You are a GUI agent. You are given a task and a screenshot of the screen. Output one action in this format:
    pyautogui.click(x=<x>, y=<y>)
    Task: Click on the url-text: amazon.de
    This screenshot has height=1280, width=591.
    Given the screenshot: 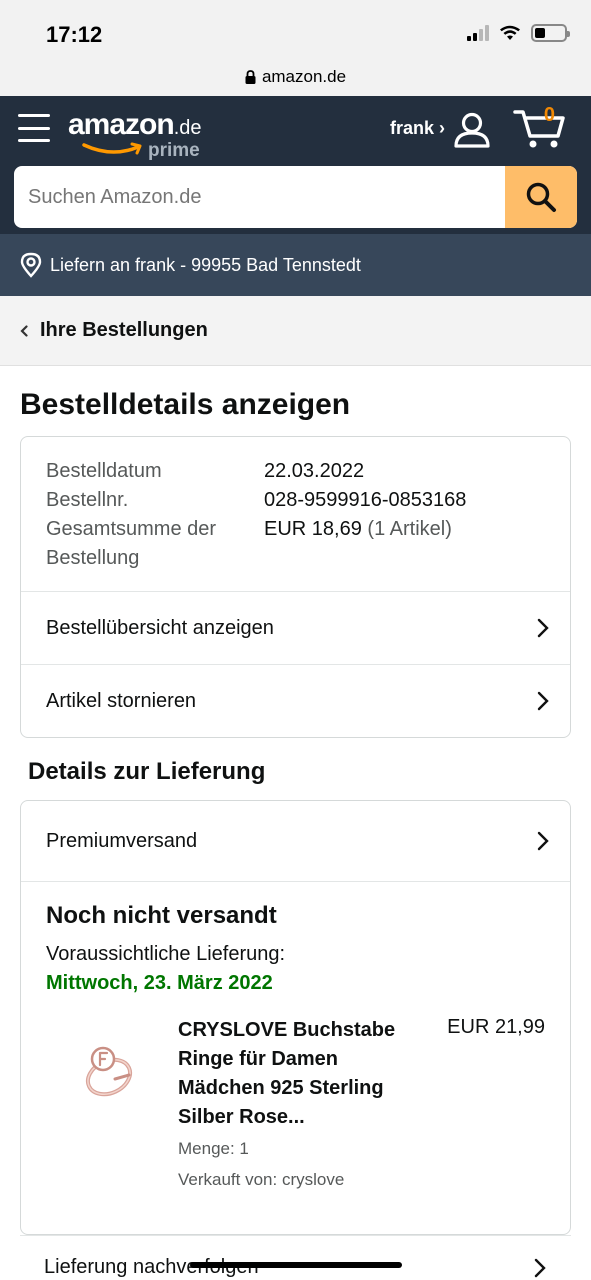 What is the action you would take?
    pyautogui.click(x=304, y=76)
    